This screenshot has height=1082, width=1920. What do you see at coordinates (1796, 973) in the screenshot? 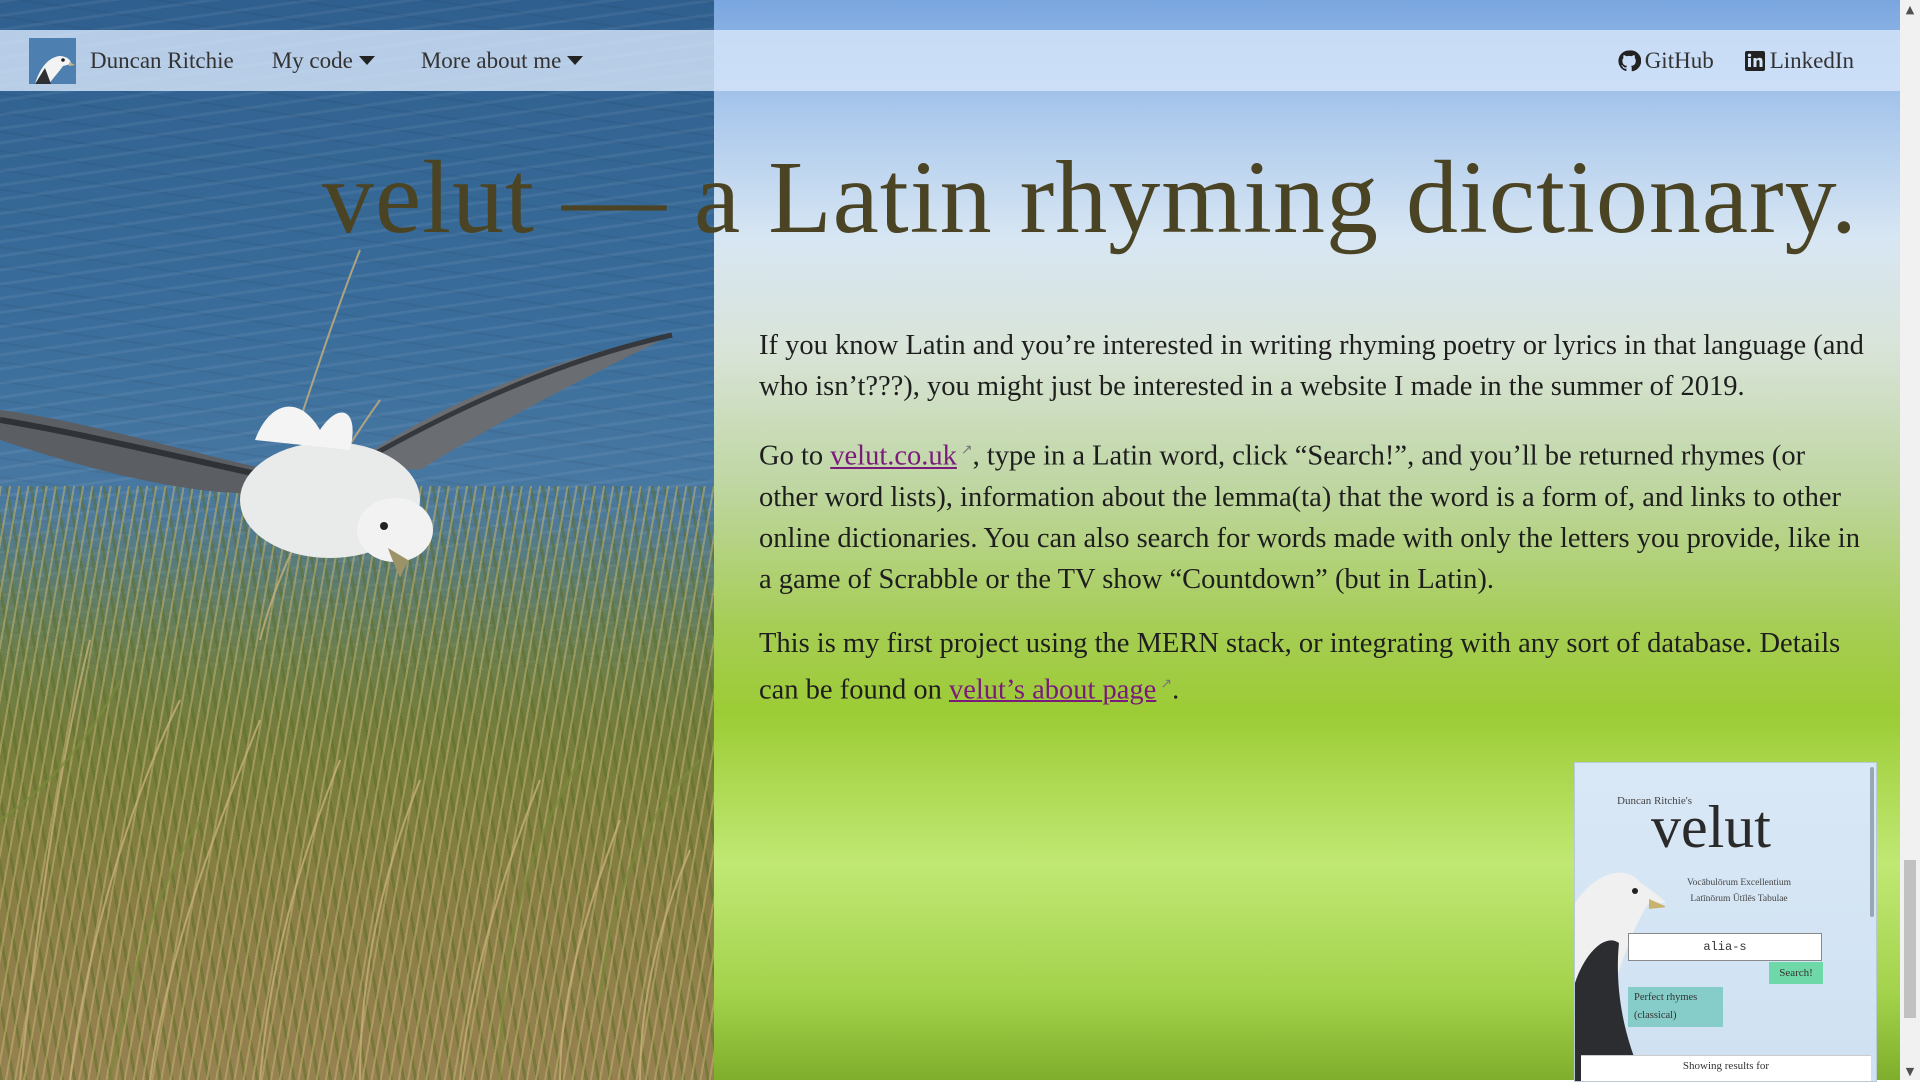
I see `thumbnail-search-button: Search!` at bounding box center [1796, 973].